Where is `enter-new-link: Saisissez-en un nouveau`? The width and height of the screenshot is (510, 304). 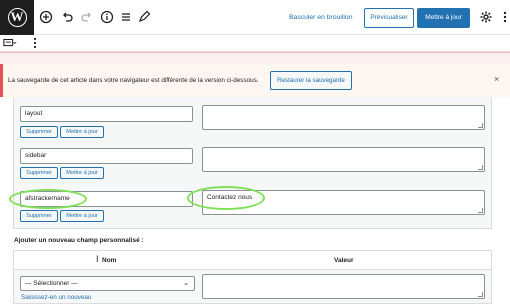
enter-new-link: Saisissez-en un nouveau is located at coordinates (56, 297).